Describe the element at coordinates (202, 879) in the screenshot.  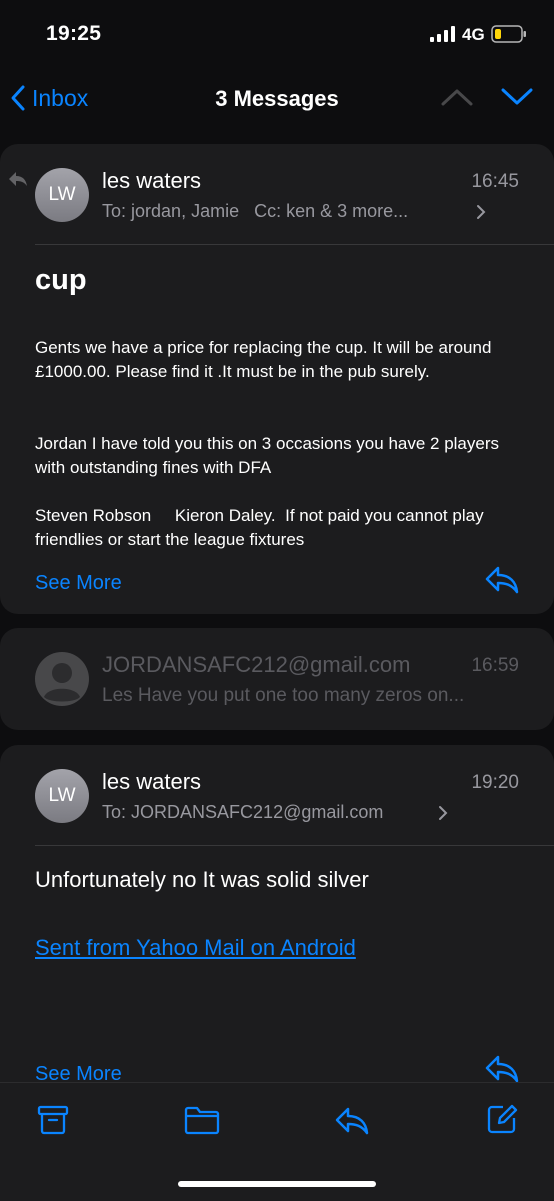
I see `message-body: Unfortunately no It was solid silver` at that location.